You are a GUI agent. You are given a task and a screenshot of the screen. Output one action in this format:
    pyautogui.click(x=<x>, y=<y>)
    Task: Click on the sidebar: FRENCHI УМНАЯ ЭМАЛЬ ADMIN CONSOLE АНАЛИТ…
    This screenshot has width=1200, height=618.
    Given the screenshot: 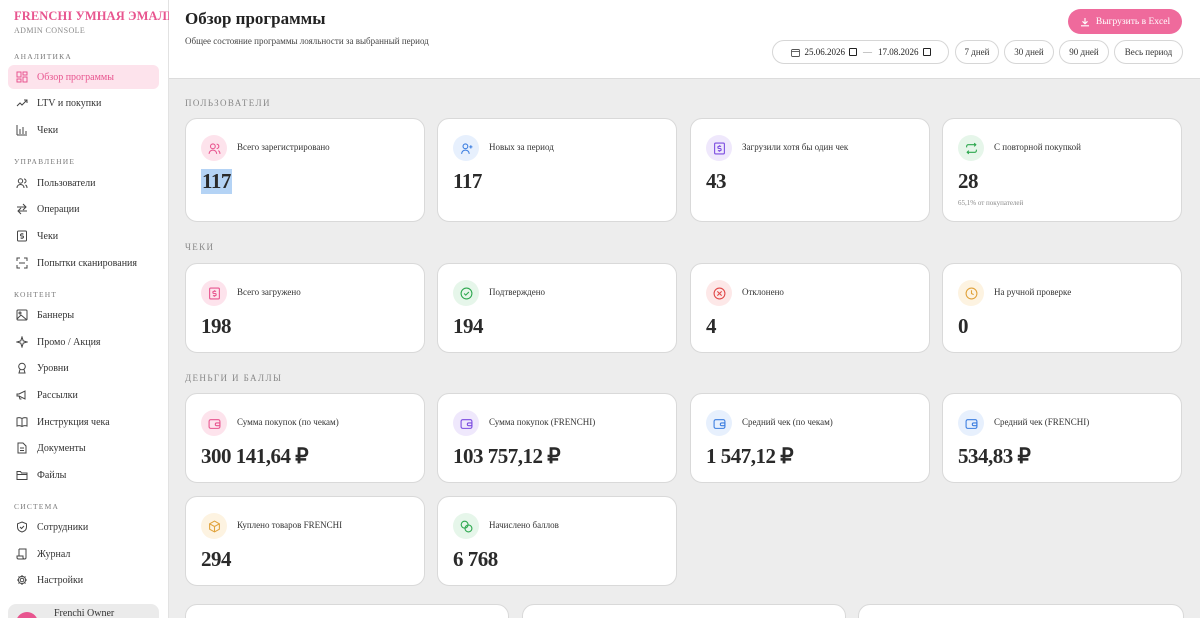 What is the action you would take?
    pyautogui.click(x=87, y=309)
    